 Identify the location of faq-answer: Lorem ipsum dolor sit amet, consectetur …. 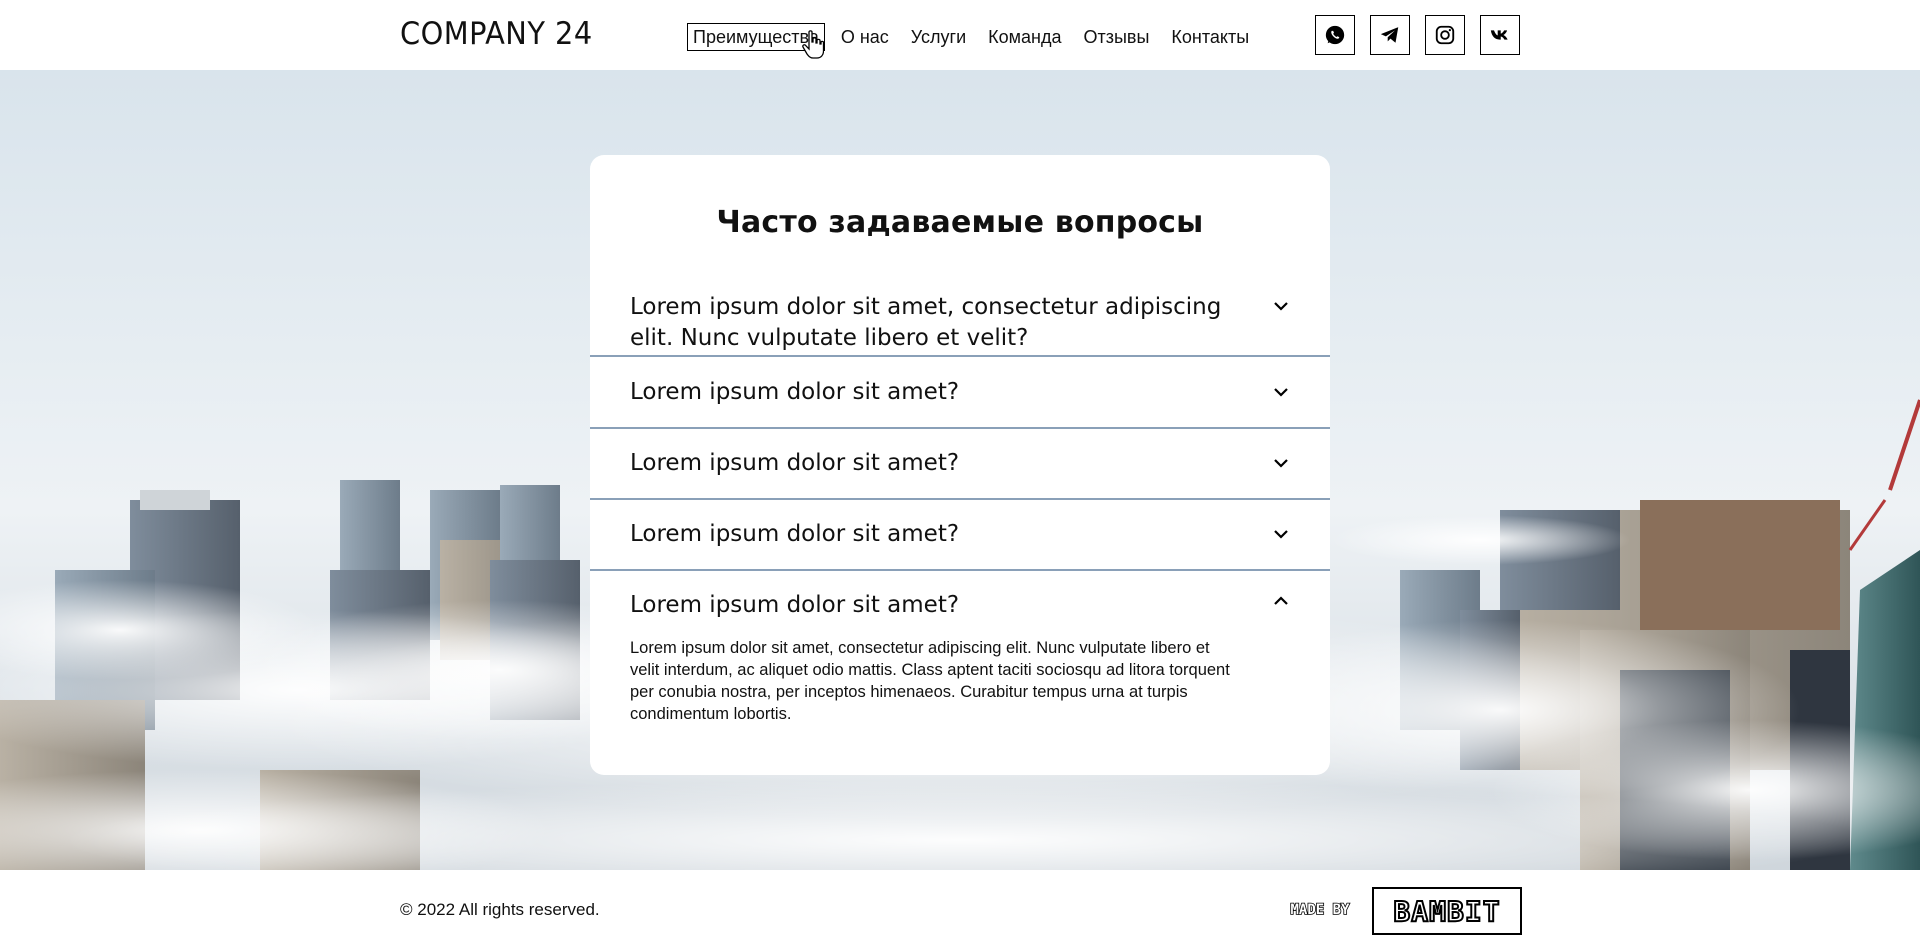
(930, 681).